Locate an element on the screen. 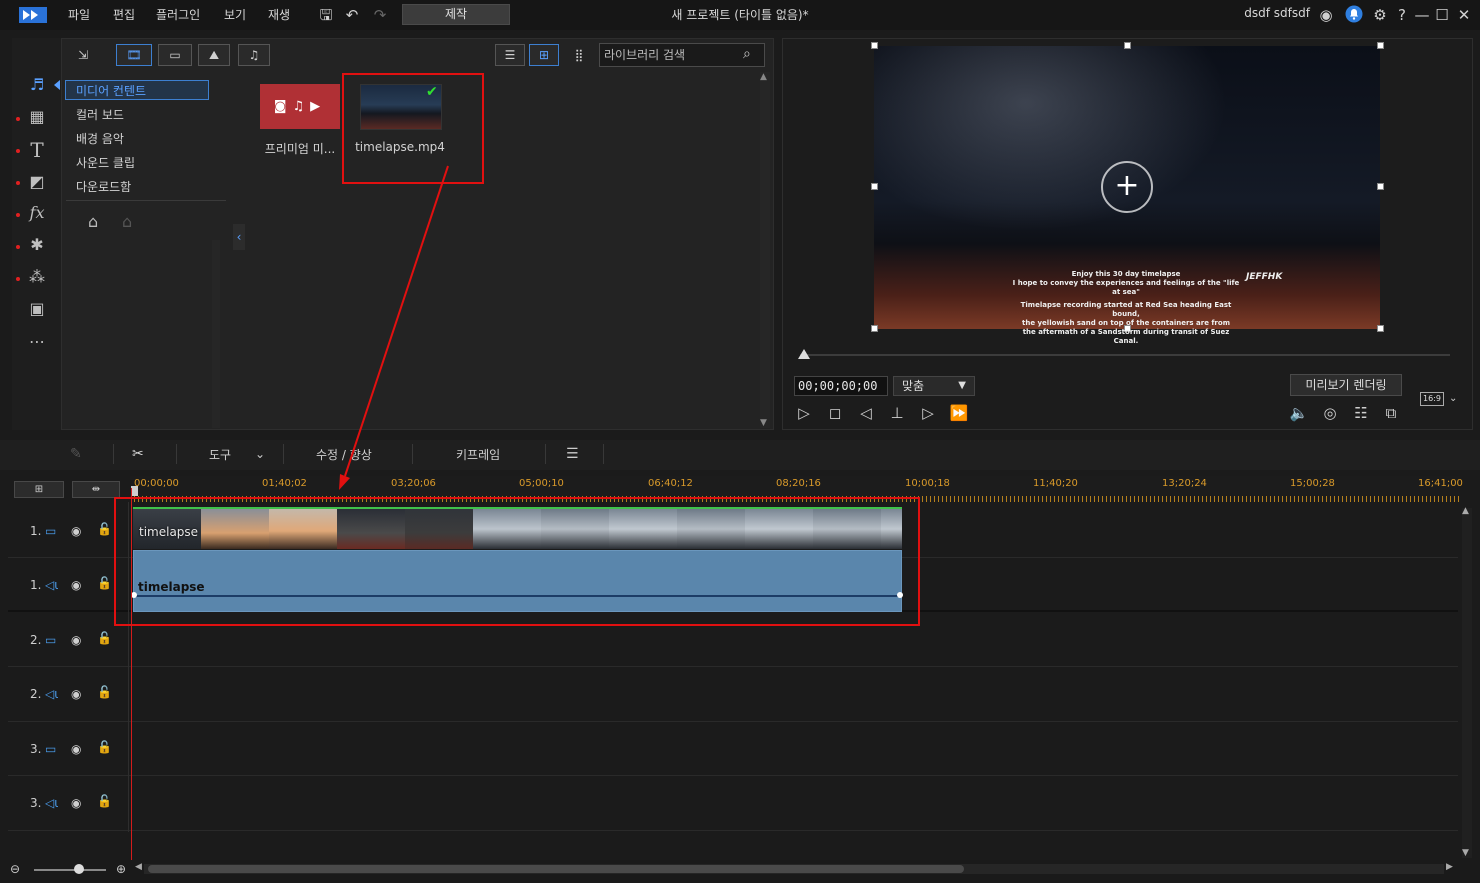  sort-icon: ⣿ is located at coordinates (579, 55).